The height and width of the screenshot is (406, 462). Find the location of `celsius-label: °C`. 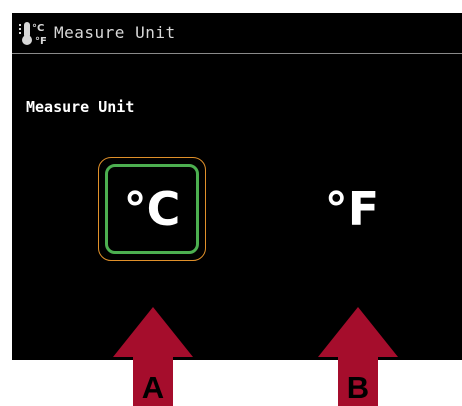

celsius-label: °C is located at coordinates (152, 209).